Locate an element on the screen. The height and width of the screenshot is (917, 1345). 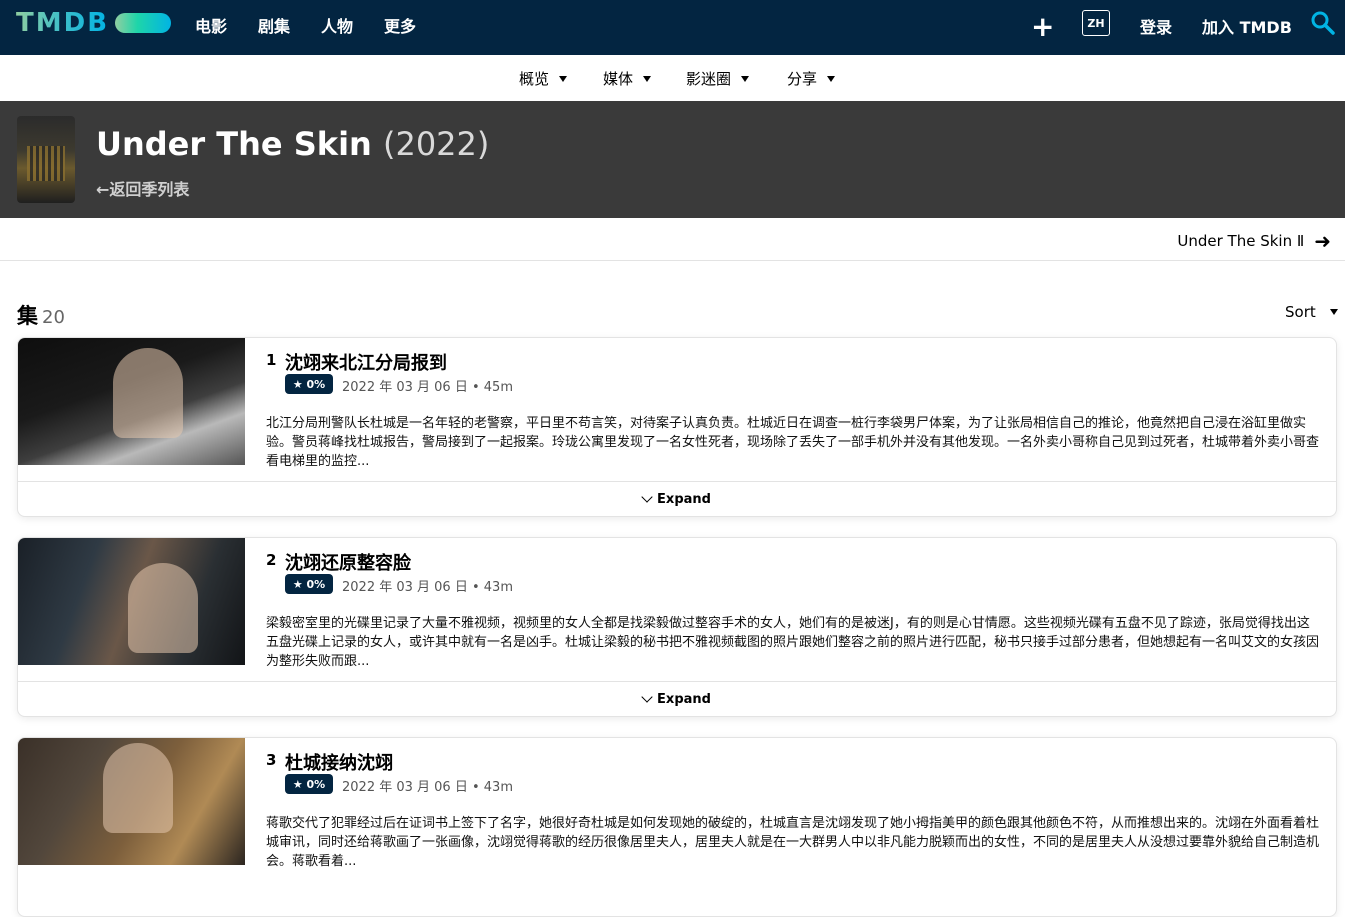
poster-art is located at coordinates (46, 163).